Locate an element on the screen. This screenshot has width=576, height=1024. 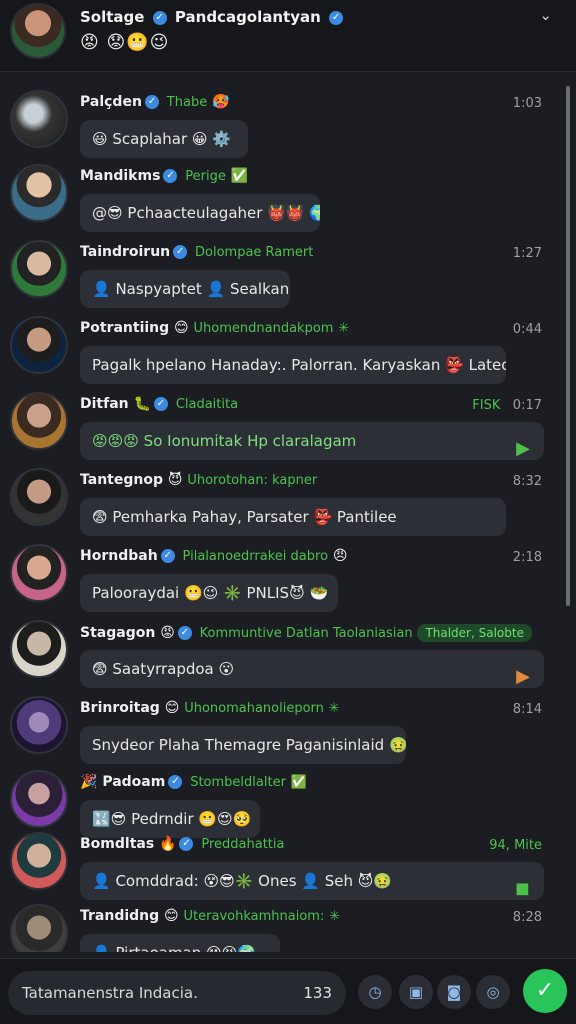
gallery-icon: ▣ is located at coordinates (416, 992).